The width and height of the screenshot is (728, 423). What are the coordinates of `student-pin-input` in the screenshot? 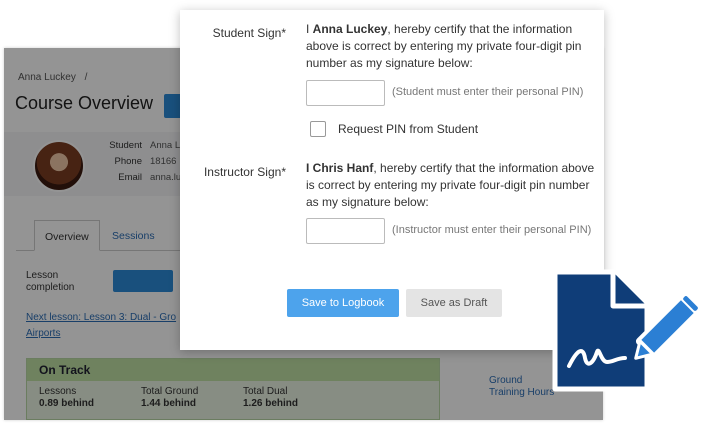 It's located at (345, 93).